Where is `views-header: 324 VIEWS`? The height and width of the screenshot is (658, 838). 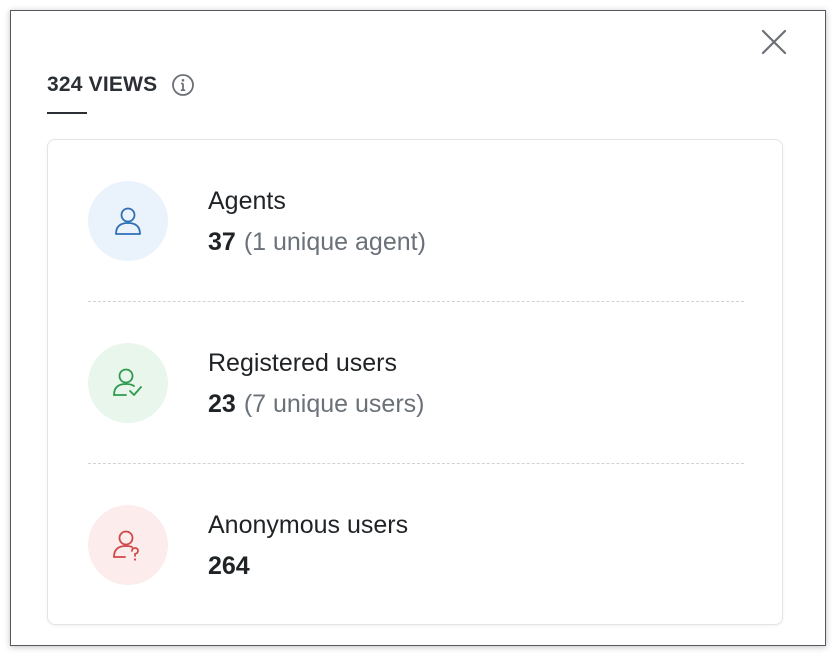 views-header: 324 VIEWS is located at coordinates (121, 85).